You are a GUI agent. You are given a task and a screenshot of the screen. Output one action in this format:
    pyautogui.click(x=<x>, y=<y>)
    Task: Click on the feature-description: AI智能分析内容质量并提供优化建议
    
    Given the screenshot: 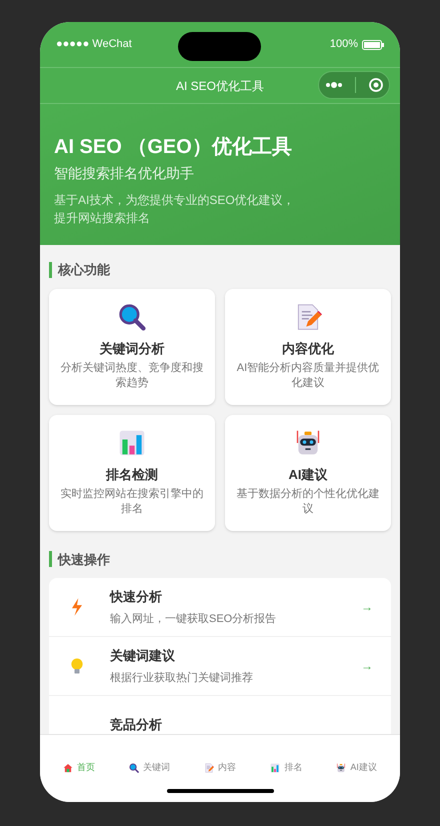 What is the action you would take?
    pyautogui.click(x=308, y=376)
    